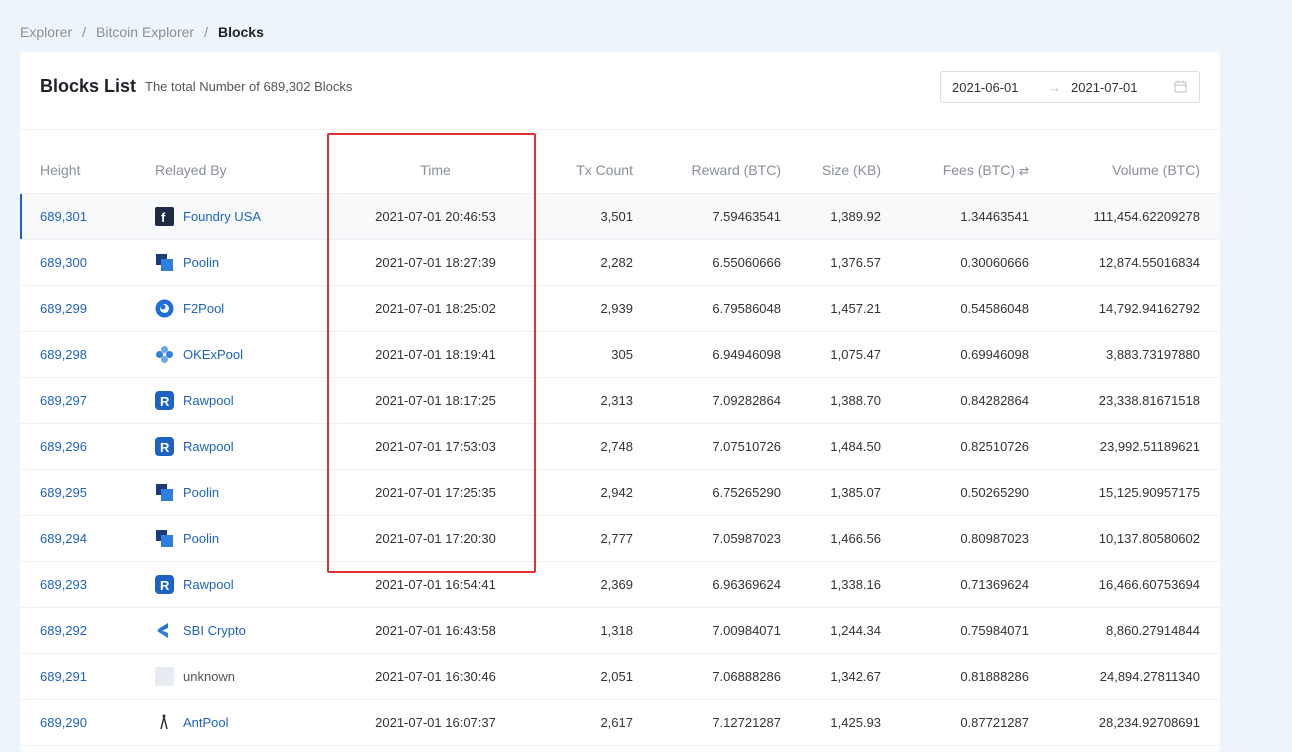 This screenshot has height=752, width=1292. What do you see at coordinates (707, 722) in the screenshot?
I see `reward-cell: 7.12721287` at bounding box center [707, 722].